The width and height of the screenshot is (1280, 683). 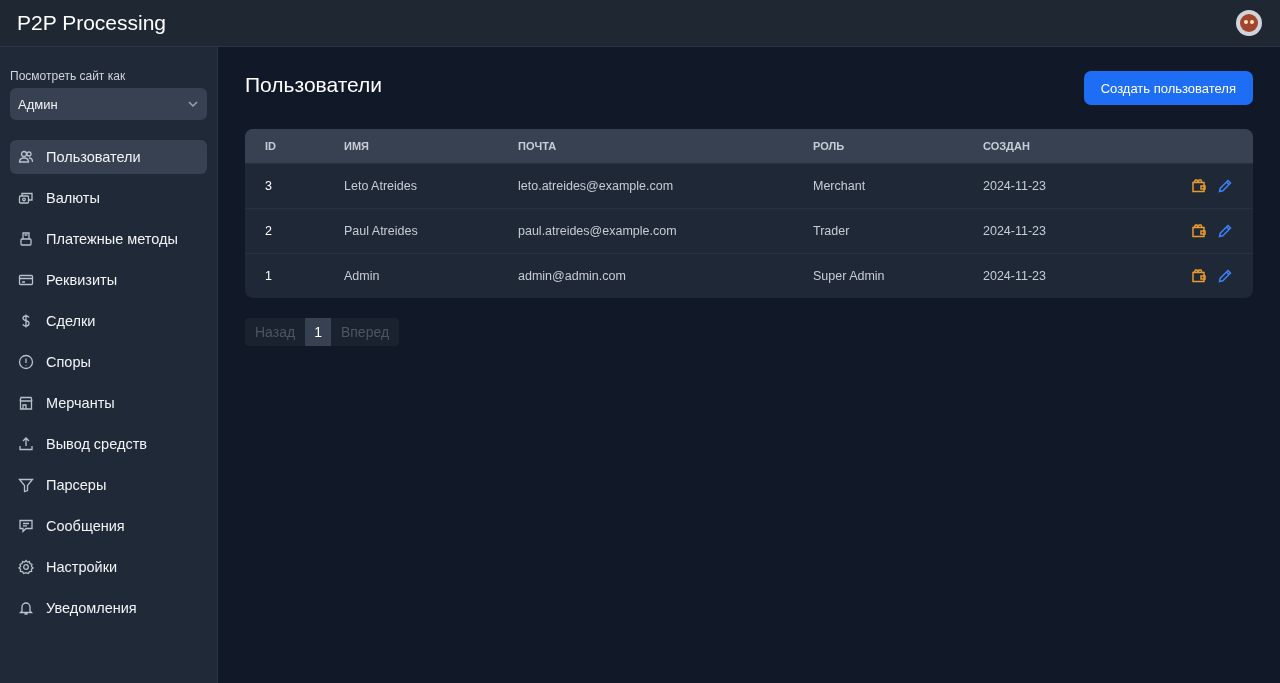 What do you see at coordinates (269, 231) in the screenshot?
I see `table-cell-text: 2` at bounding box center [269, 231].